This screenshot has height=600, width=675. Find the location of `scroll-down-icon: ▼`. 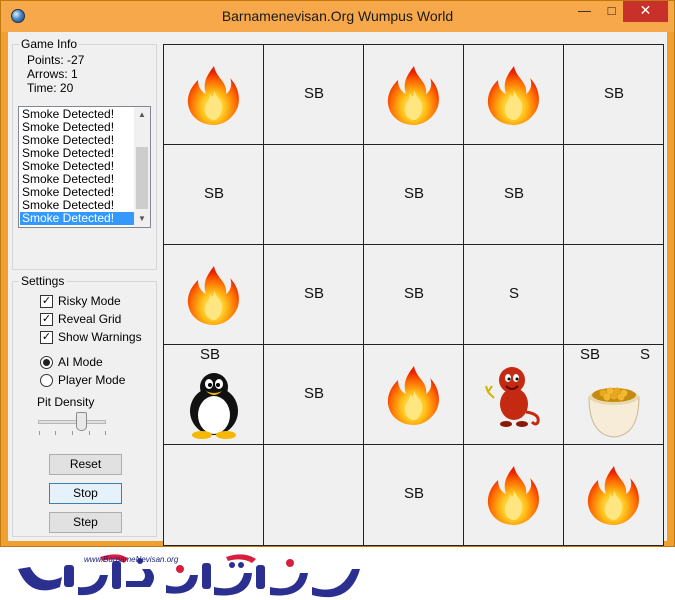

scroll-down-icon: ▼ is located at coordinates (142, 219).